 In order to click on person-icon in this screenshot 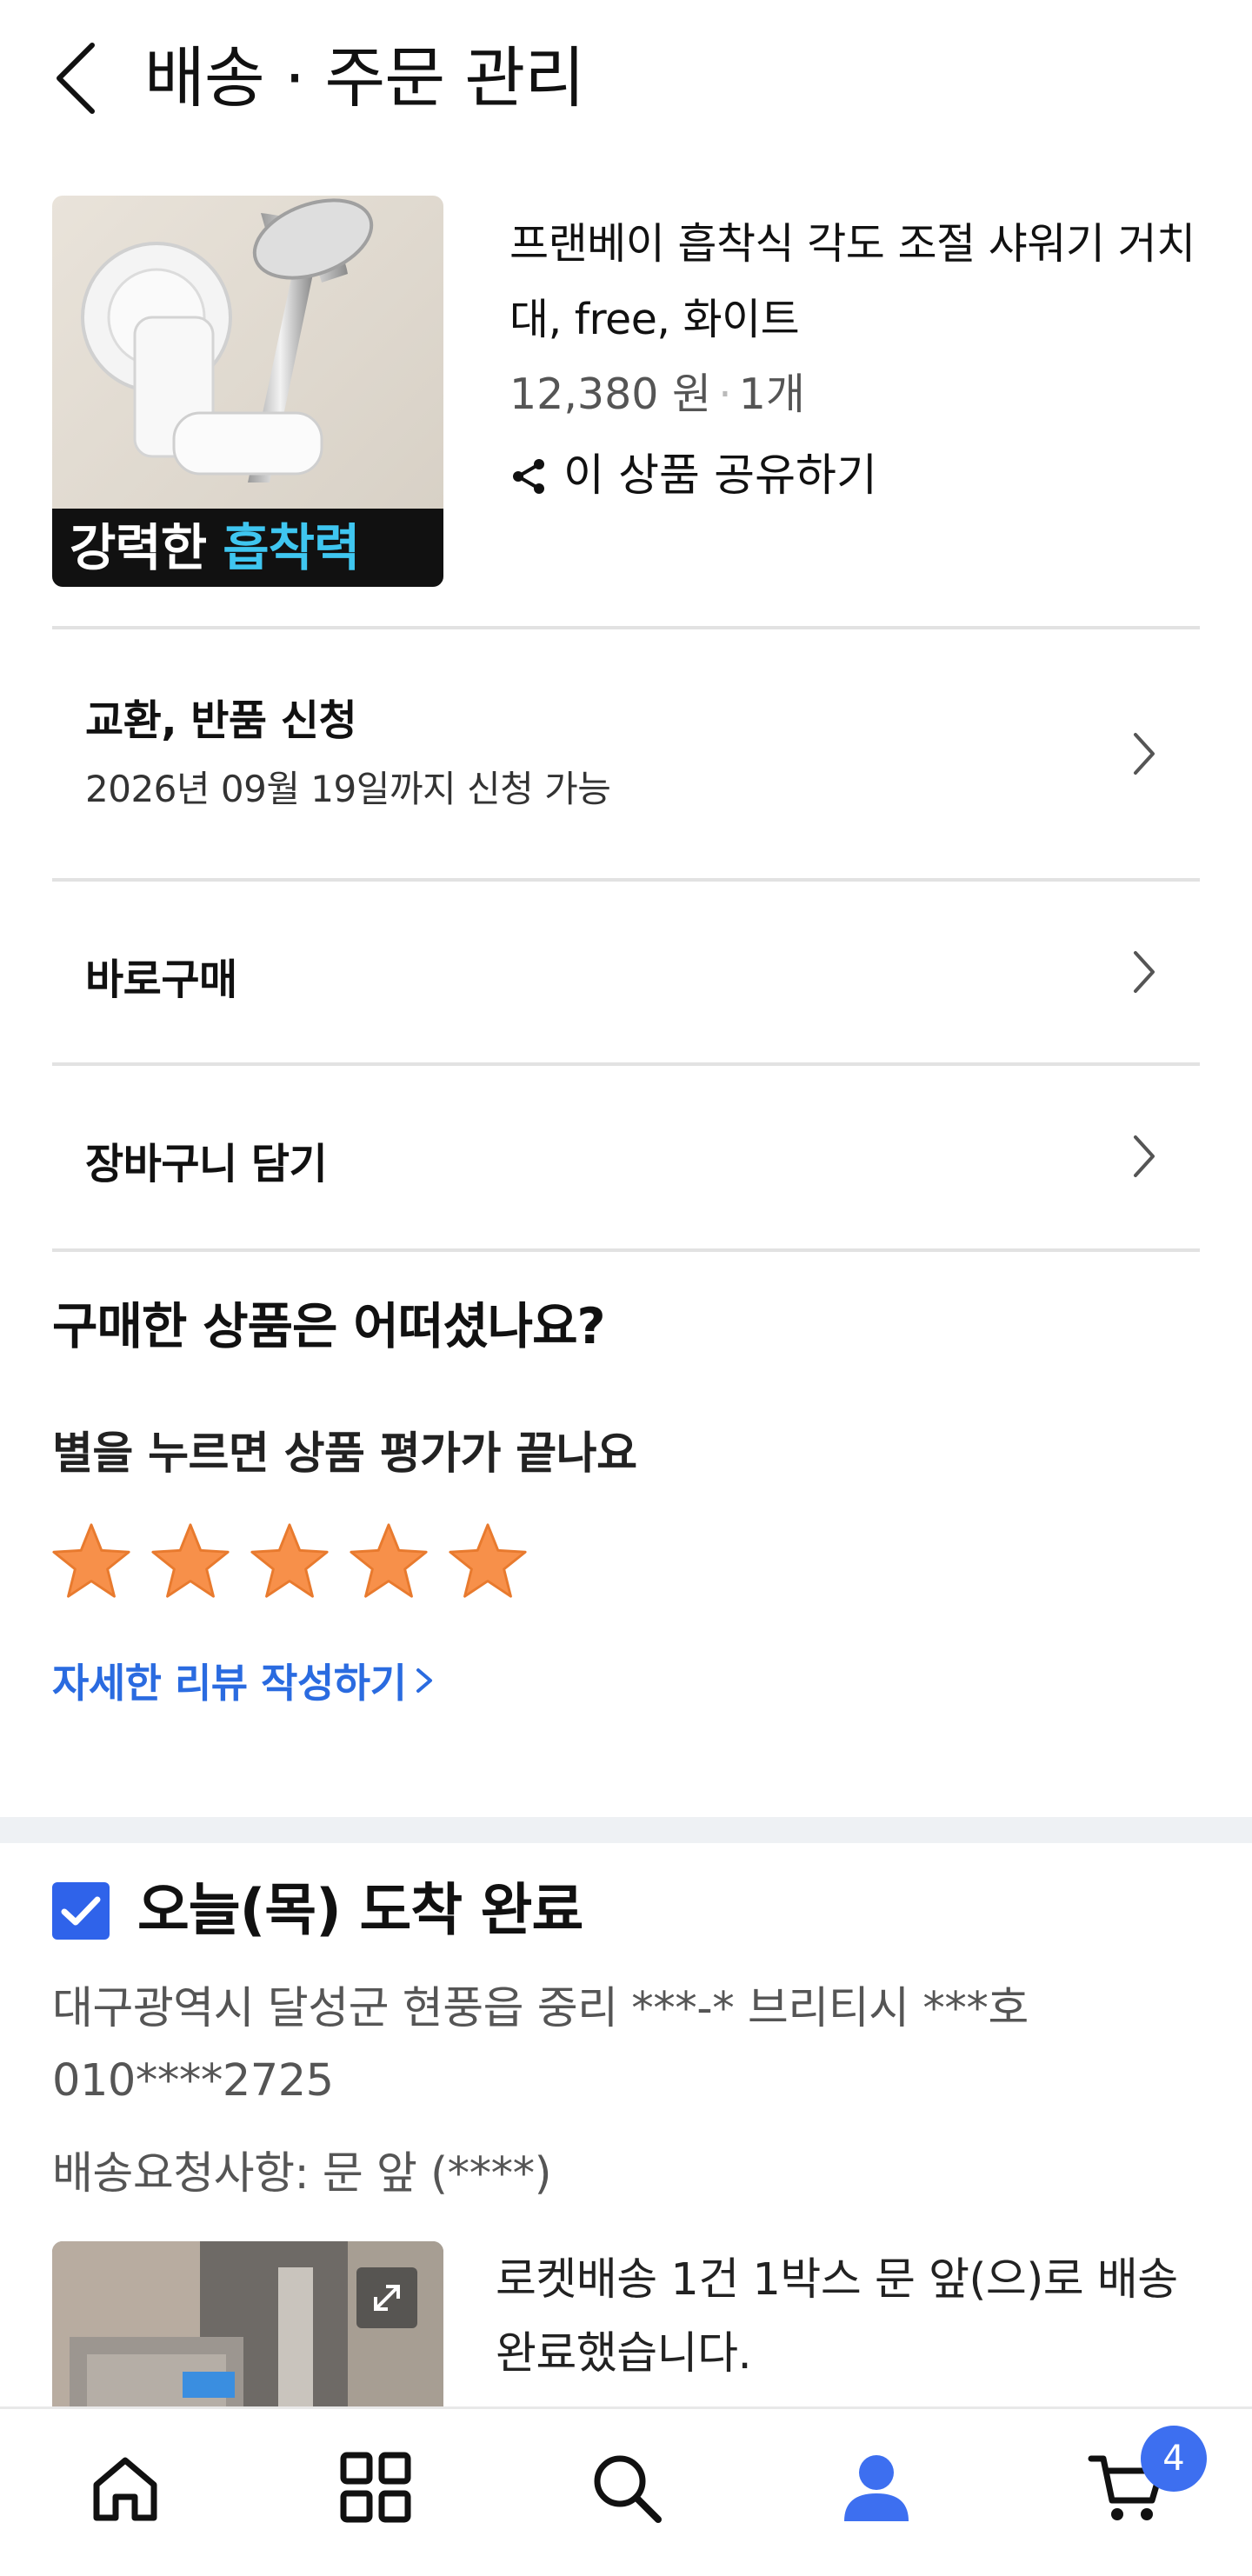, I will do `click(876, 2488)`.